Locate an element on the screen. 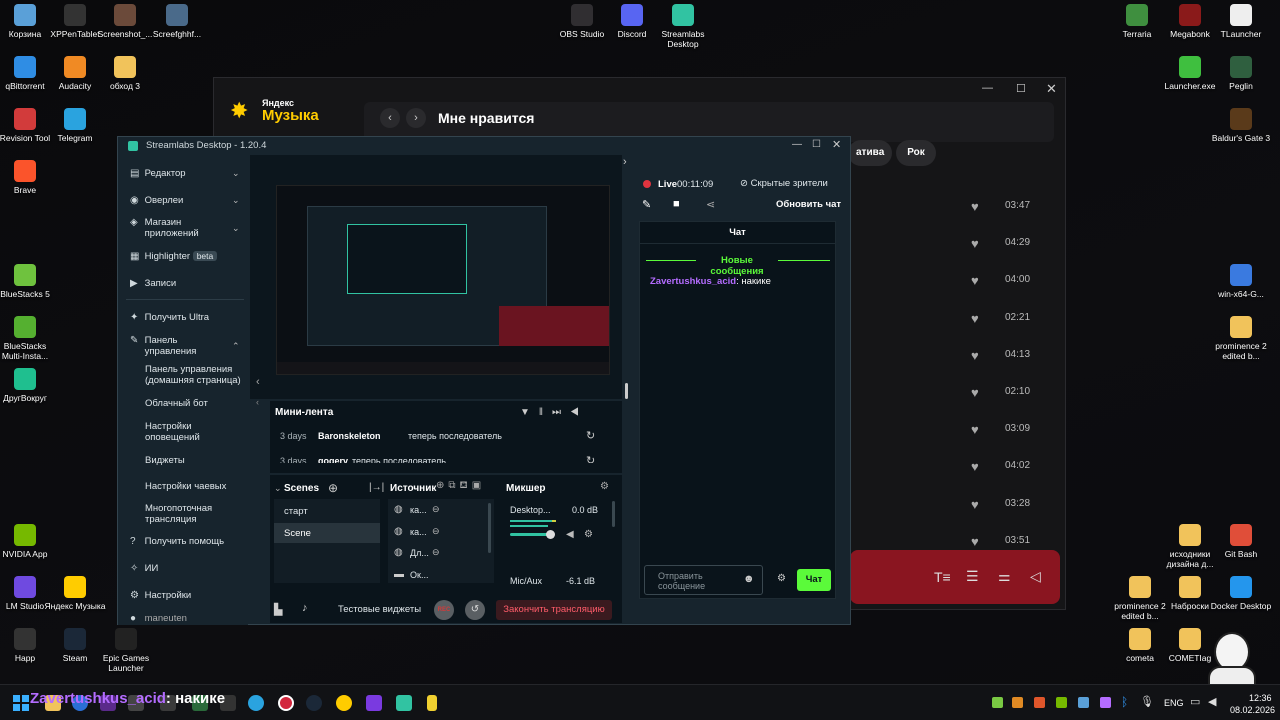 The height and width of the screenshot is (720, 1280). volume-slider is located at coordinates (530, 534).